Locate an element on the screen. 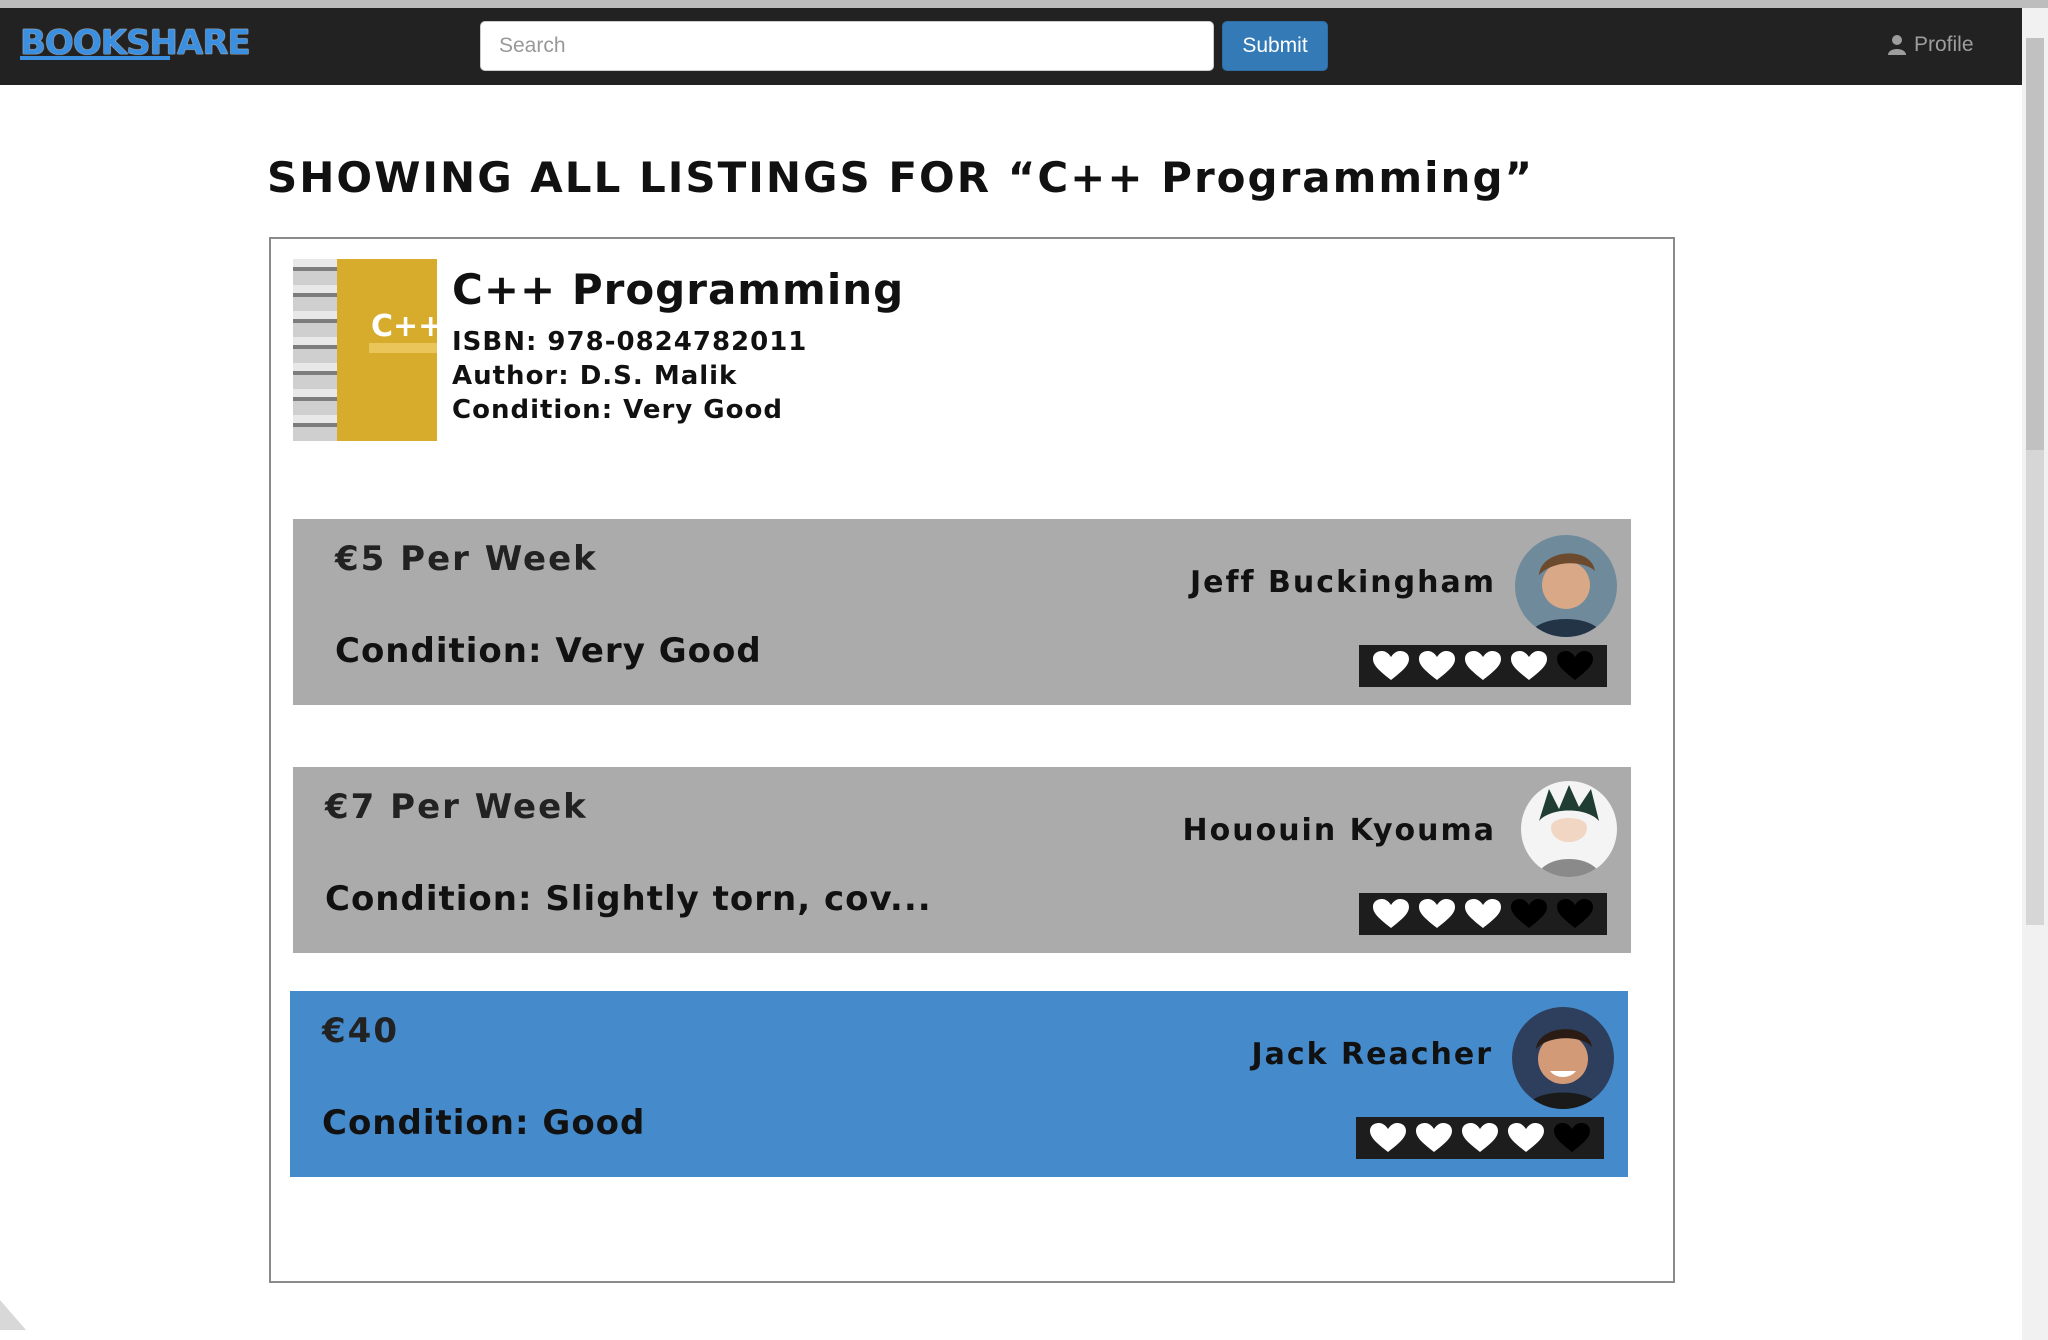  scrollbar-thumb is located at coordinates (2035, 244).